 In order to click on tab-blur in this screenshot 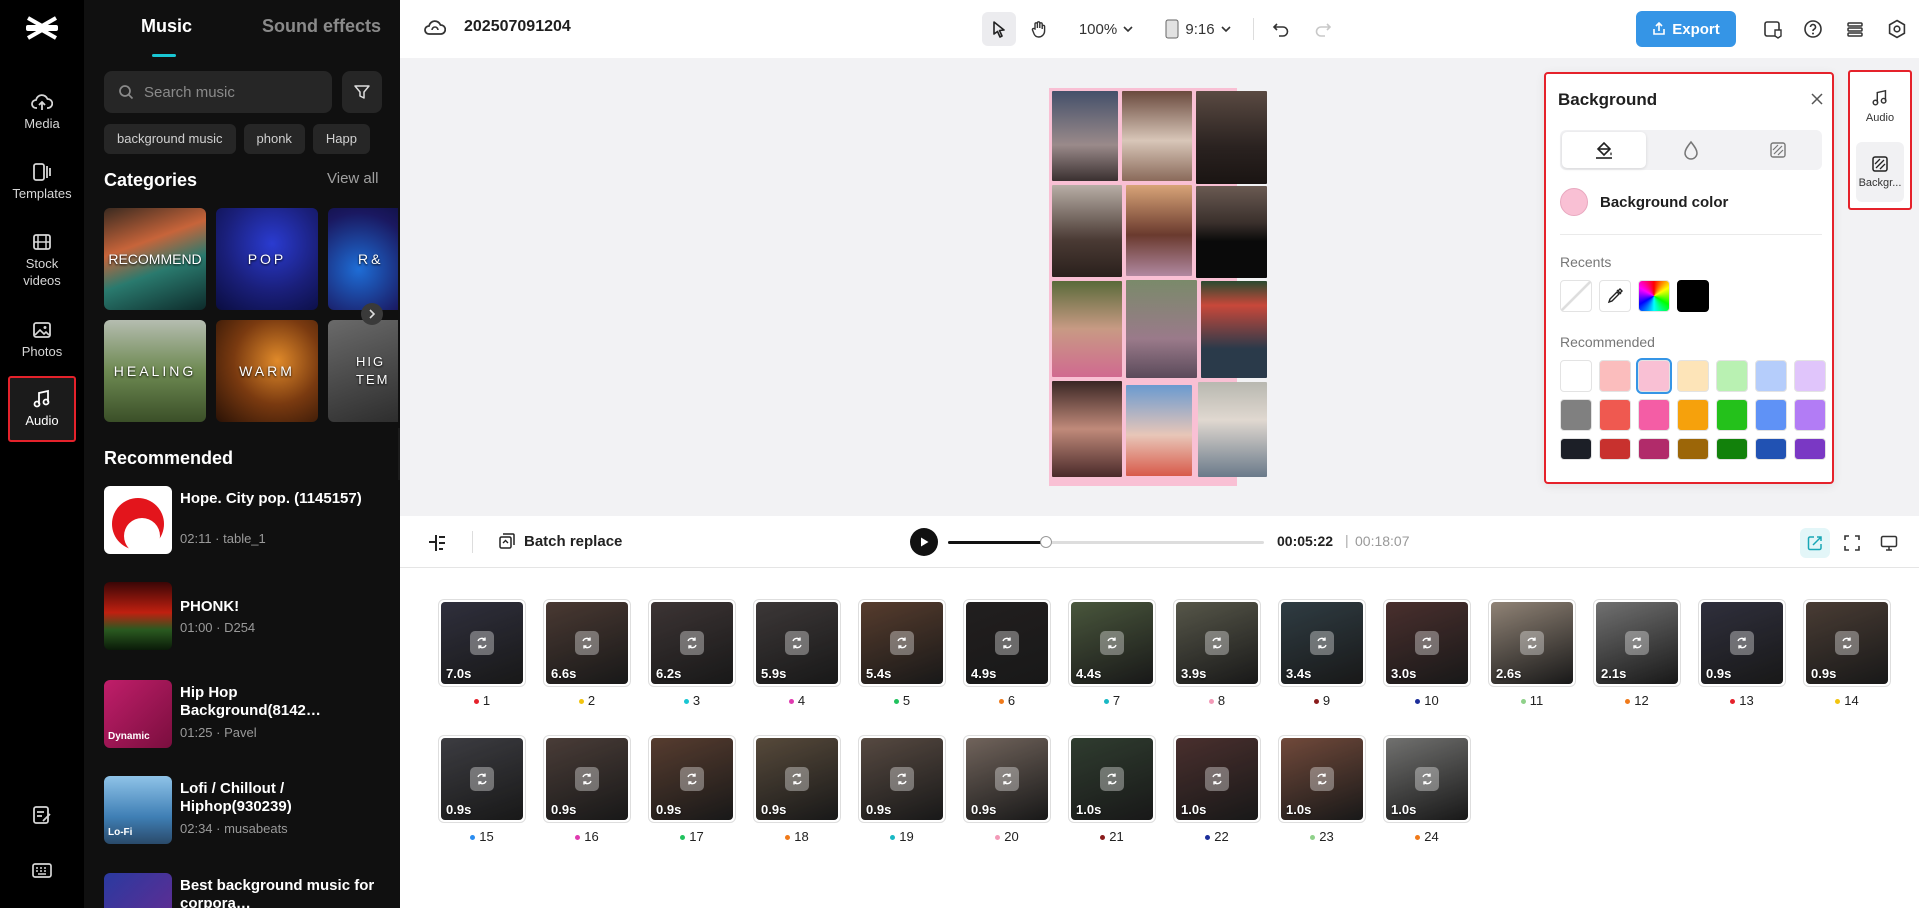, I will do `click(1691, 150)`.